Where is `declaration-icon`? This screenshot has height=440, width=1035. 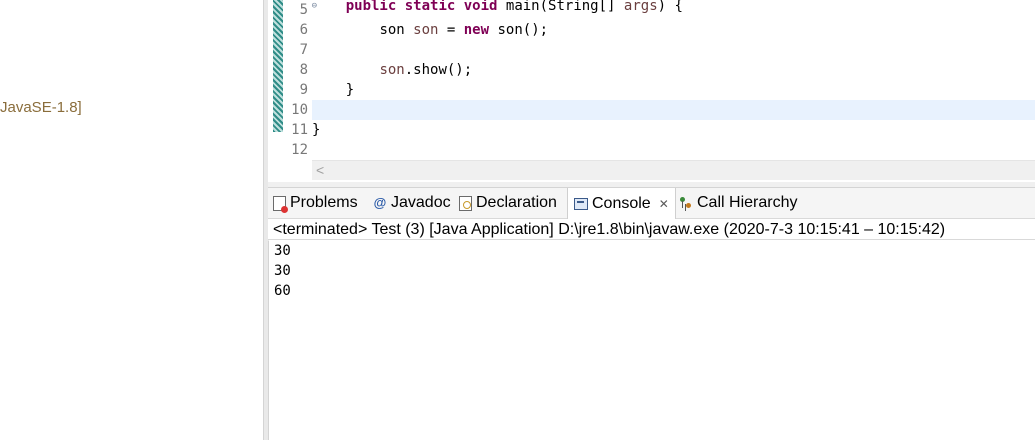
declaration-icon is located at coordinates (465, 203).